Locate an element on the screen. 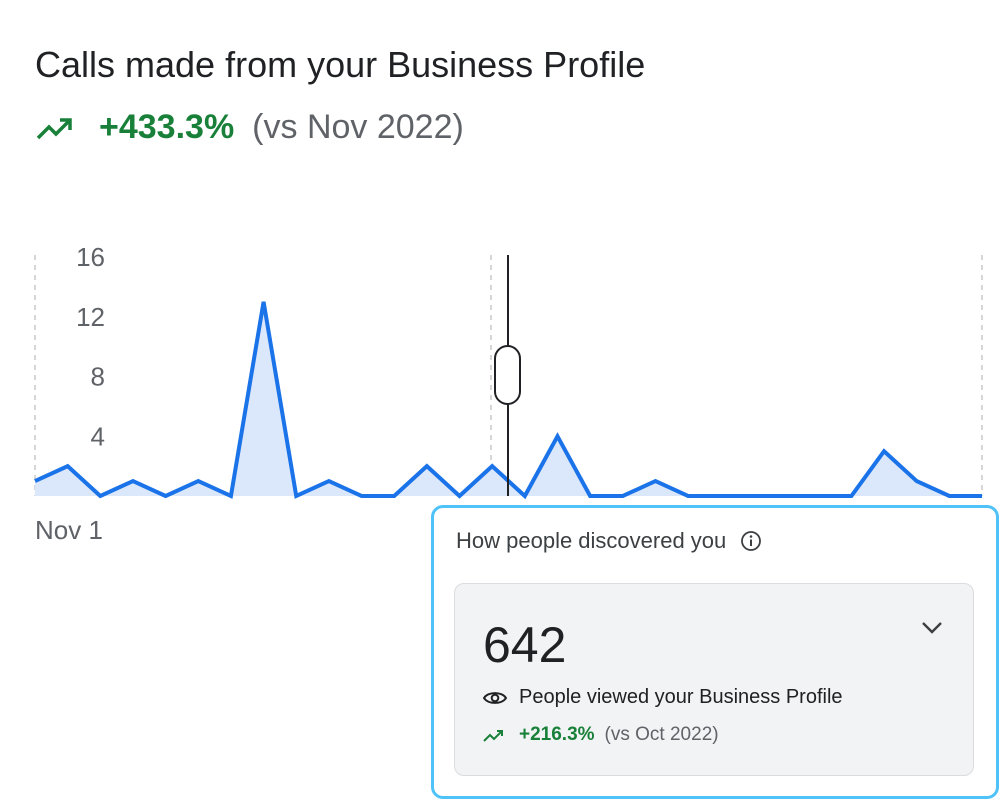  views-count: 642 is located at coordinates (525, 645).